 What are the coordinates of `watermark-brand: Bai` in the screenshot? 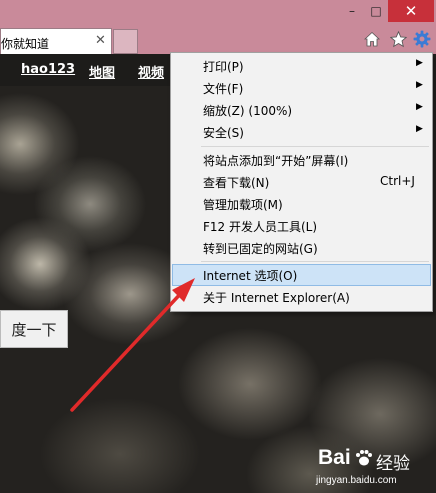 It's located at (334, 457).